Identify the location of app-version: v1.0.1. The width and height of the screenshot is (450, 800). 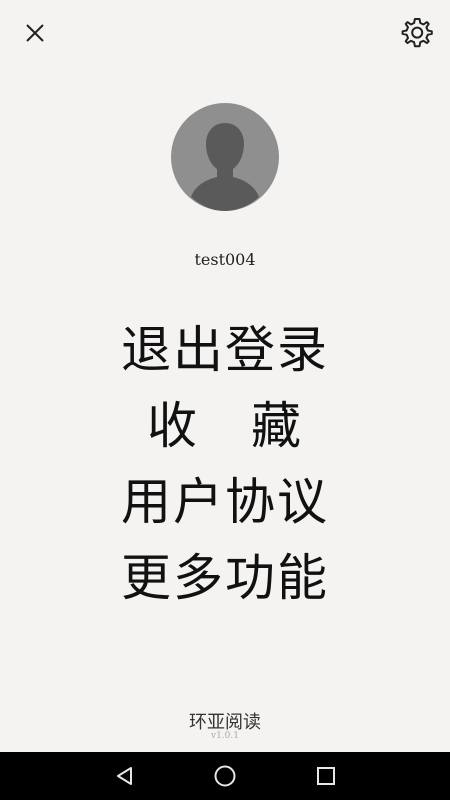
(225, 736).